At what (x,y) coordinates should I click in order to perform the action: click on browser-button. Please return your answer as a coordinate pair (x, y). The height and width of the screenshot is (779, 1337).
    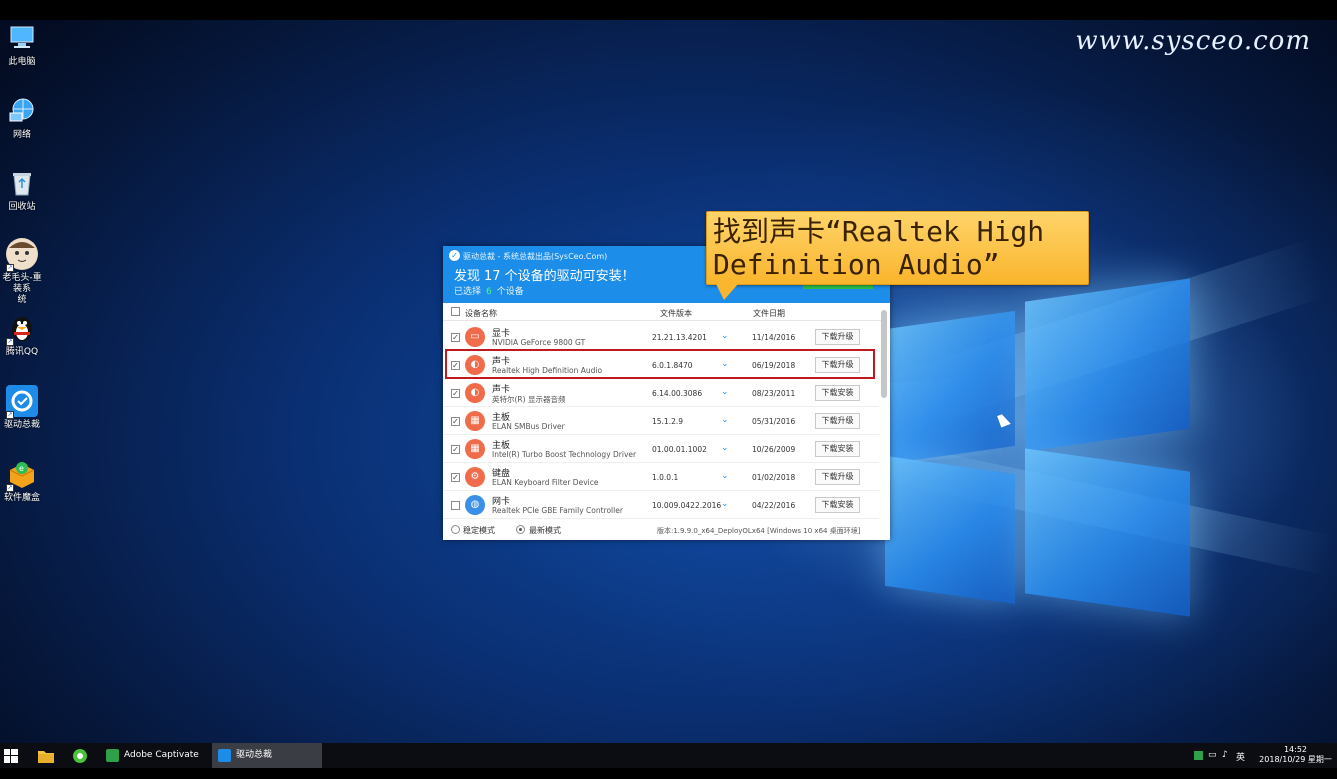
    Looking at the image, I should click on (81, 755).